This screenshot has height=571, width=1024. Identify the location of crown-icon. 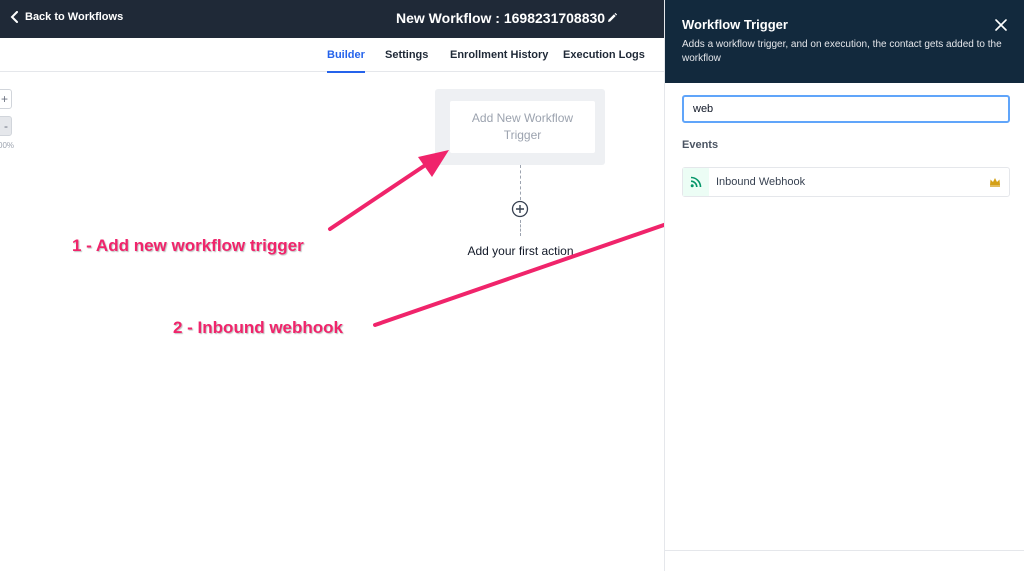
(995, 182).